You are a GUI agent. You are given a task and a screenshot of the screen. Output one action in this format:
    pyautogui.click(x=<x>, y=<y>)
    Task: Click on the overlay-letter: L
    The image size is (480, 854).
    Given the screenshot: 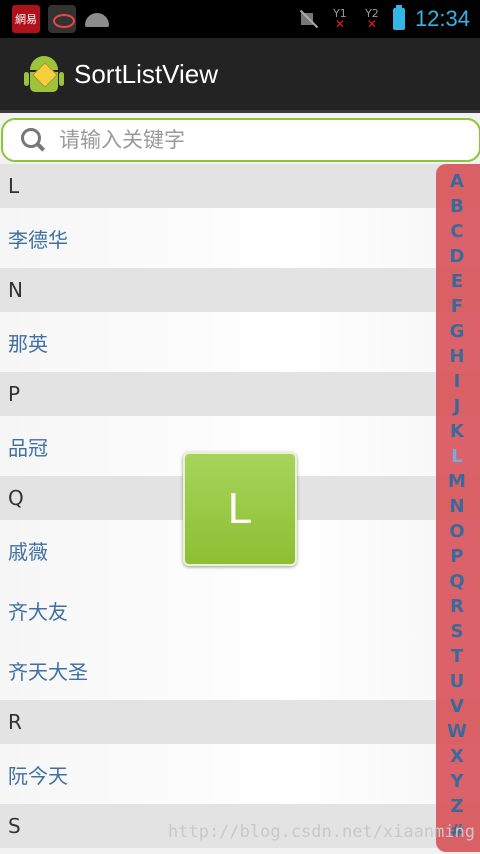 What is the action you would take?
    pyautogui.click(x=240, y=508)
    